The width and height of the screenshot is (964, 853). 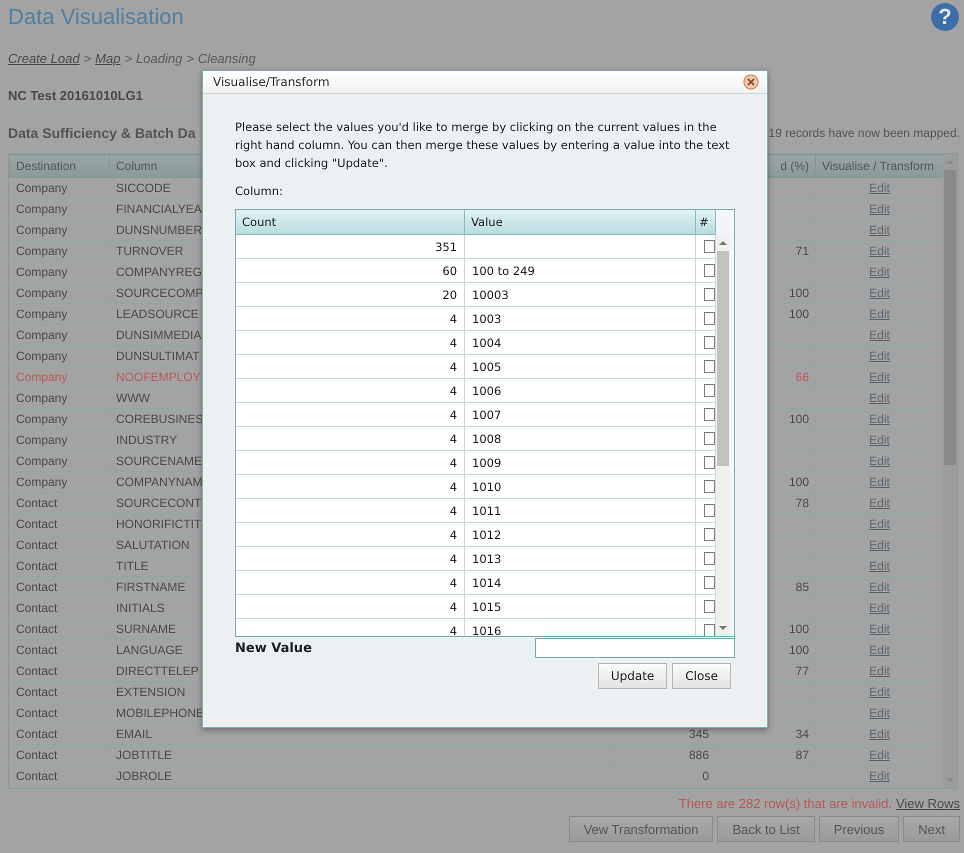 What do you see at coordinates (159, 58) in the screenshot?
I see `breadcrumb-item: Loading` at bounding box center [159, 58].